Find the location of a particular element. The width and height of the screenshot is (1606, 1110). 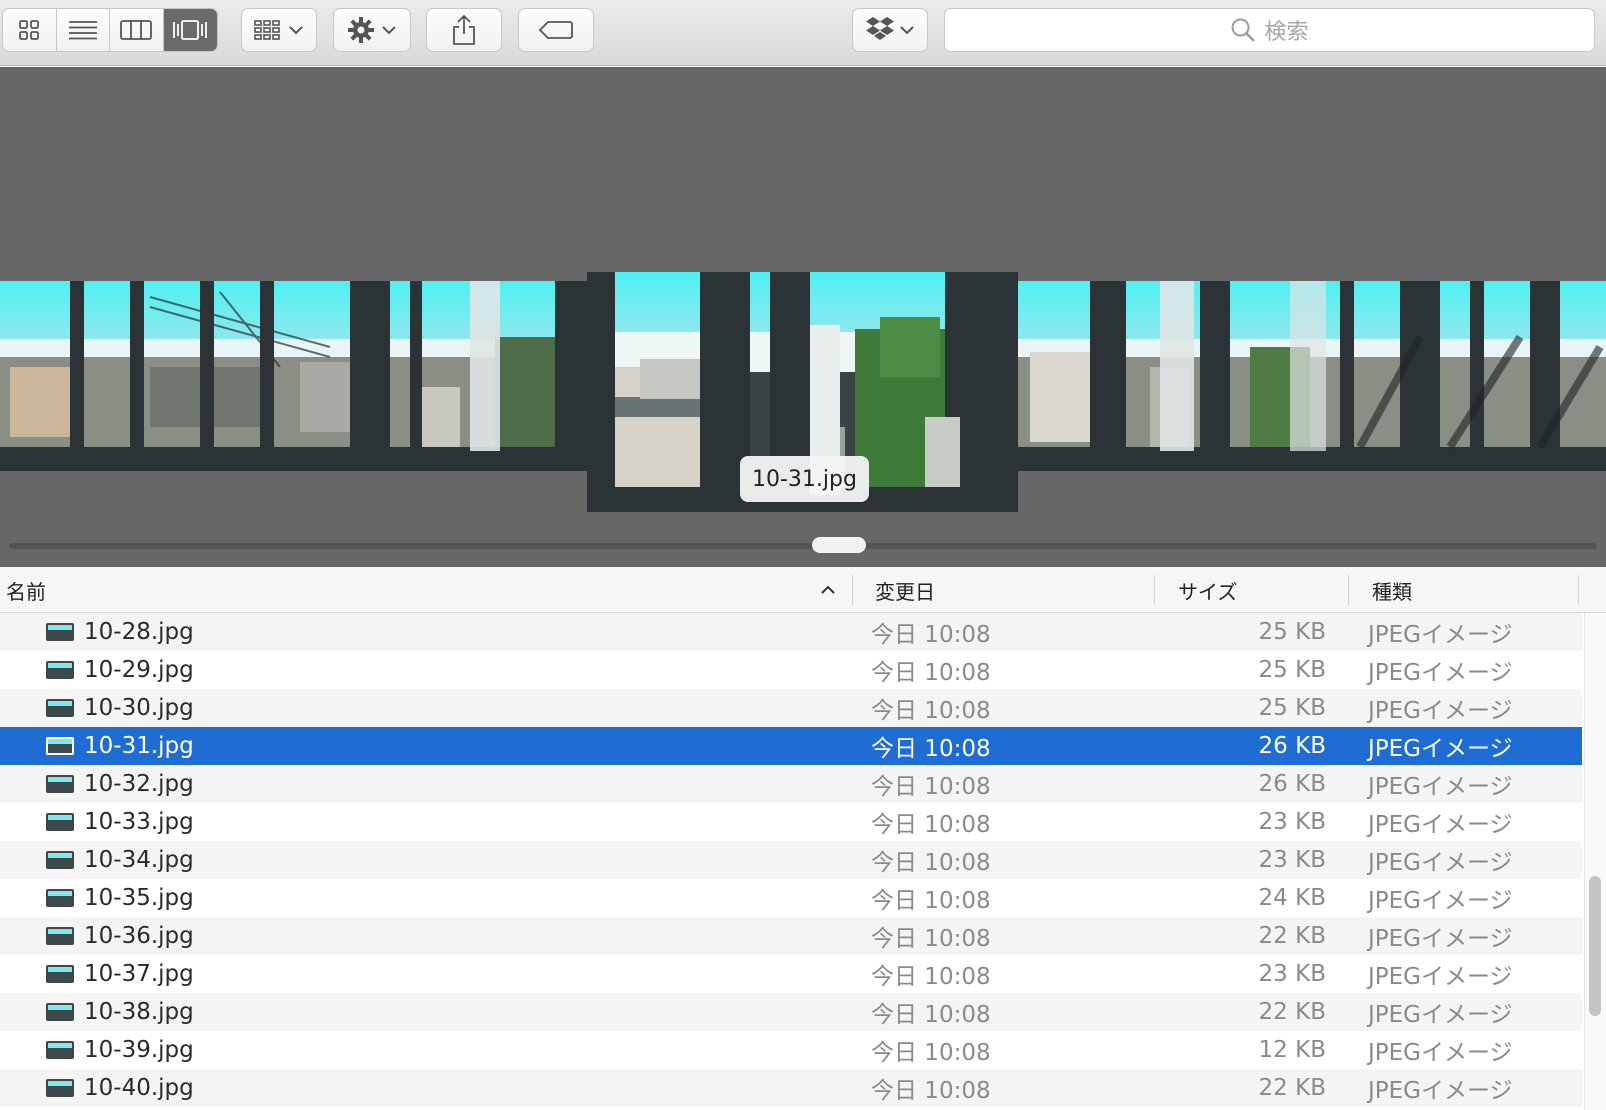

list-header: 名前 変更日 サイズ 種類 is located at coordinates (803, 590).